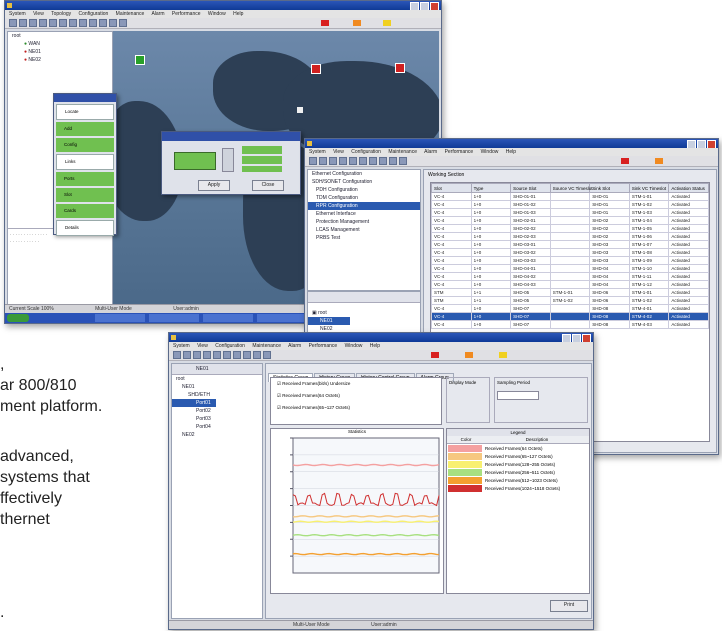 The height and width of the screenshot is (631, 722). Describe the element at coordinates (511, 143) in the screenshot. I see `title-bar` at that location.